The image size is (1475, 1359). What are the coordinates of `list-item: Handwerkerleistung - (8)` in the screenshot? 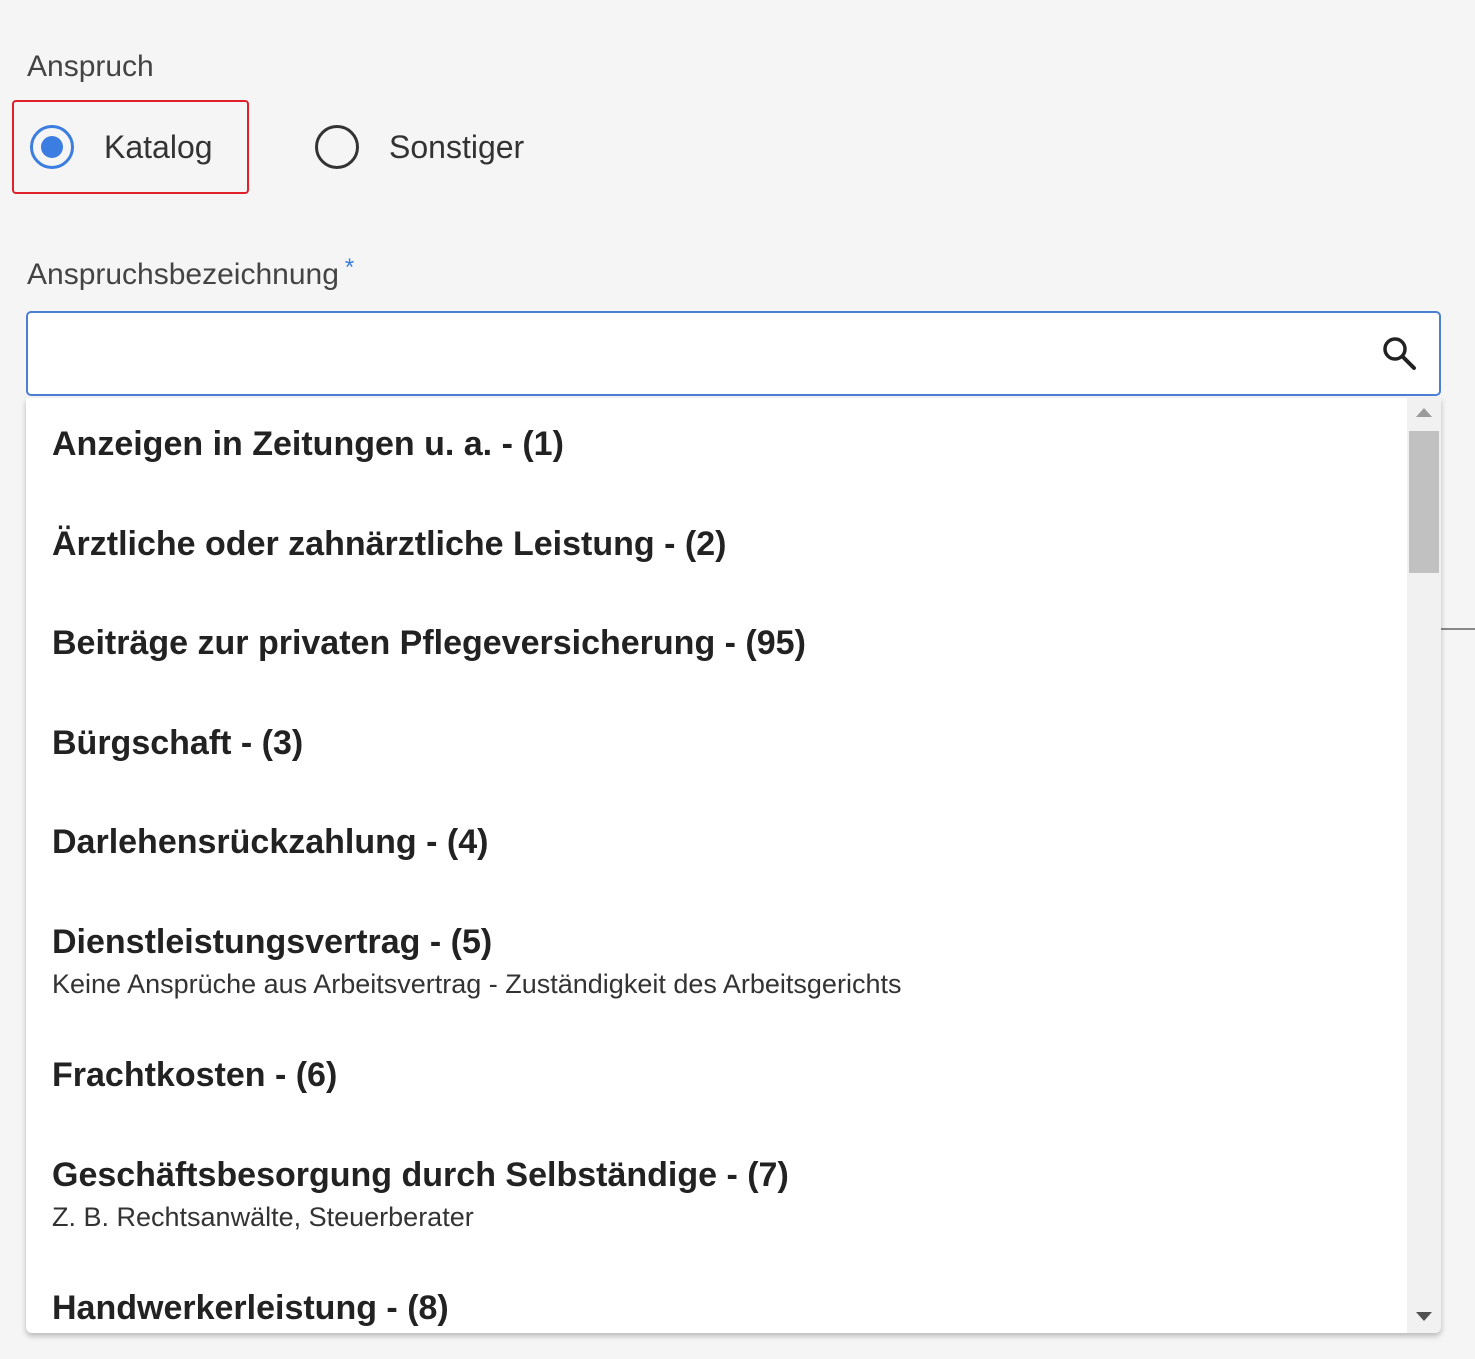 It's located at (250, 1308).